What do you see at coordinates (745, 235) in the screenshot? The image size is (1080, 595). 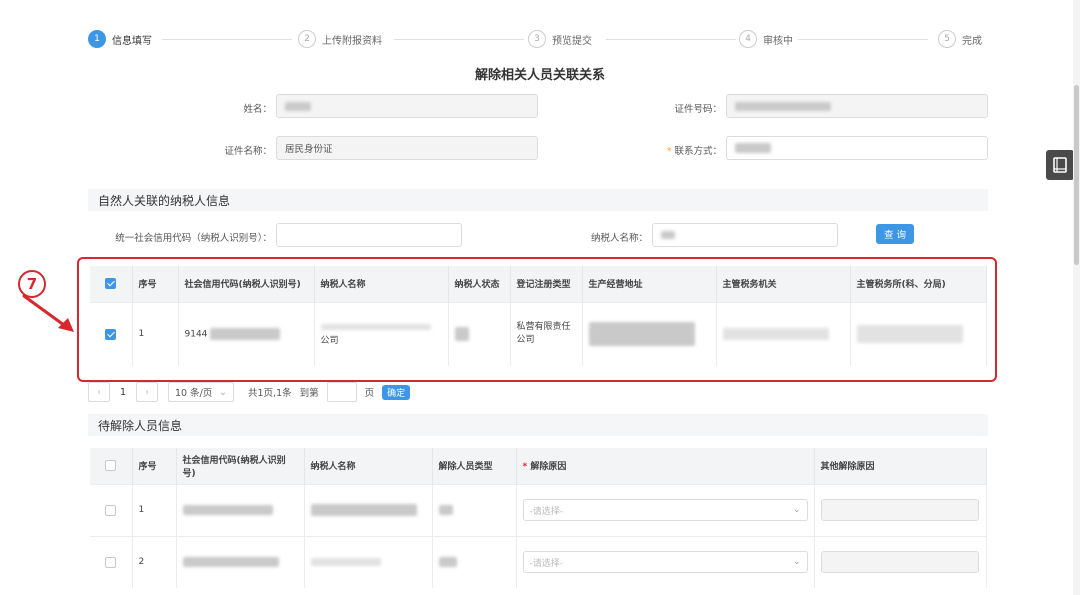 I see `taxpayer-name-input` at bounding box center [745, 235].